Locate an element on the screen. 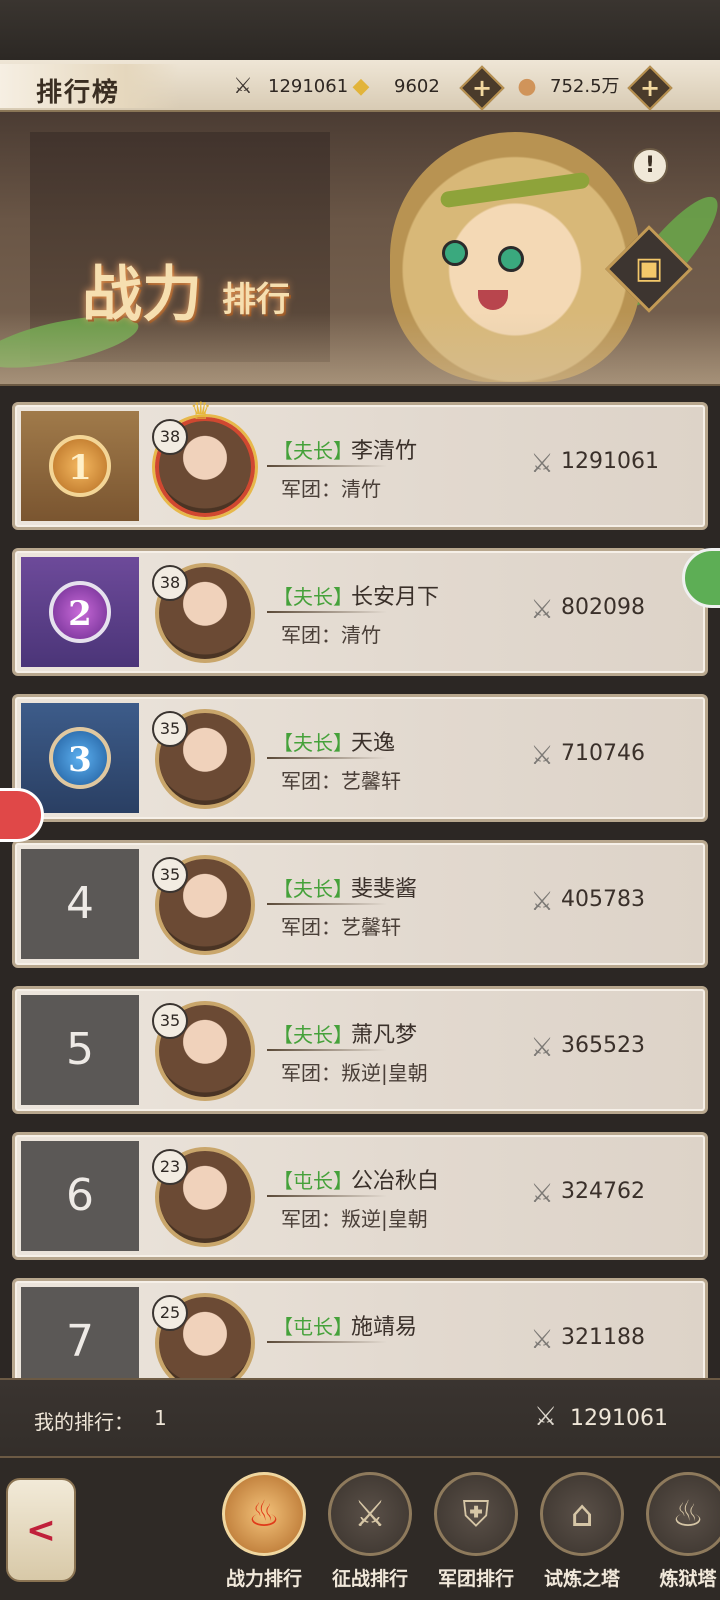  add-coin-button: + is located at coordinates (650, 88).